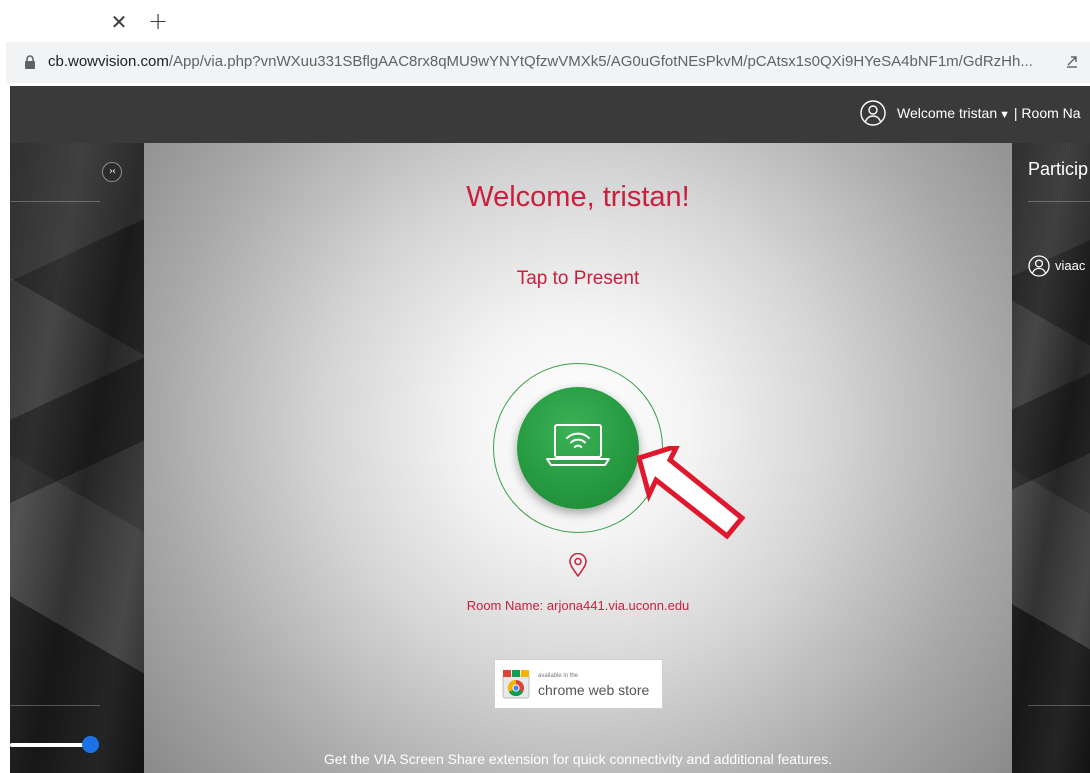  Describe the element at coordinates (1047, 113) in the screenshot. I see `room-label: | Room Na` at that location.